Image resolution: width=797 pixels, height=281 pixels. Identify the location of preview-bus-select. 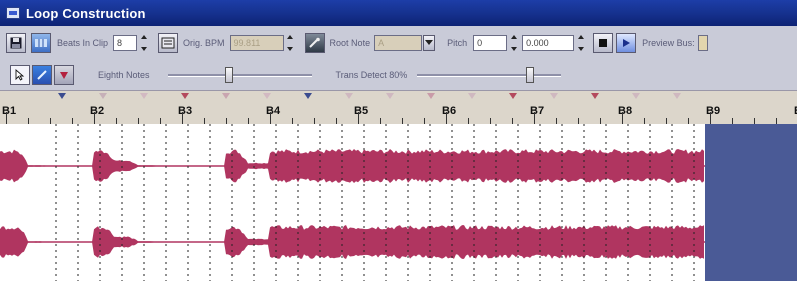
(702, 43).